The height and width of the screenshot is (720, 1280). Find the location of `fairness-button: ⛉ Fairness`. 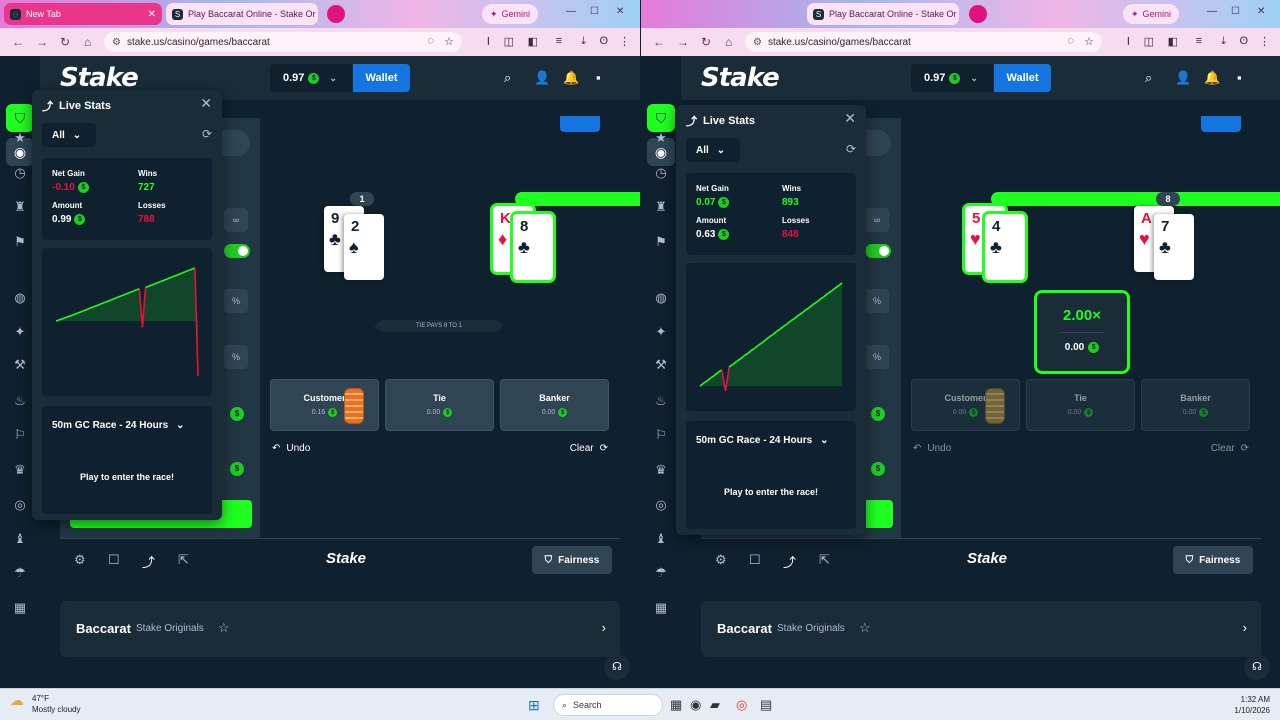

fairness-button: ⛉ Fairness is located at coordinates (572, 560).